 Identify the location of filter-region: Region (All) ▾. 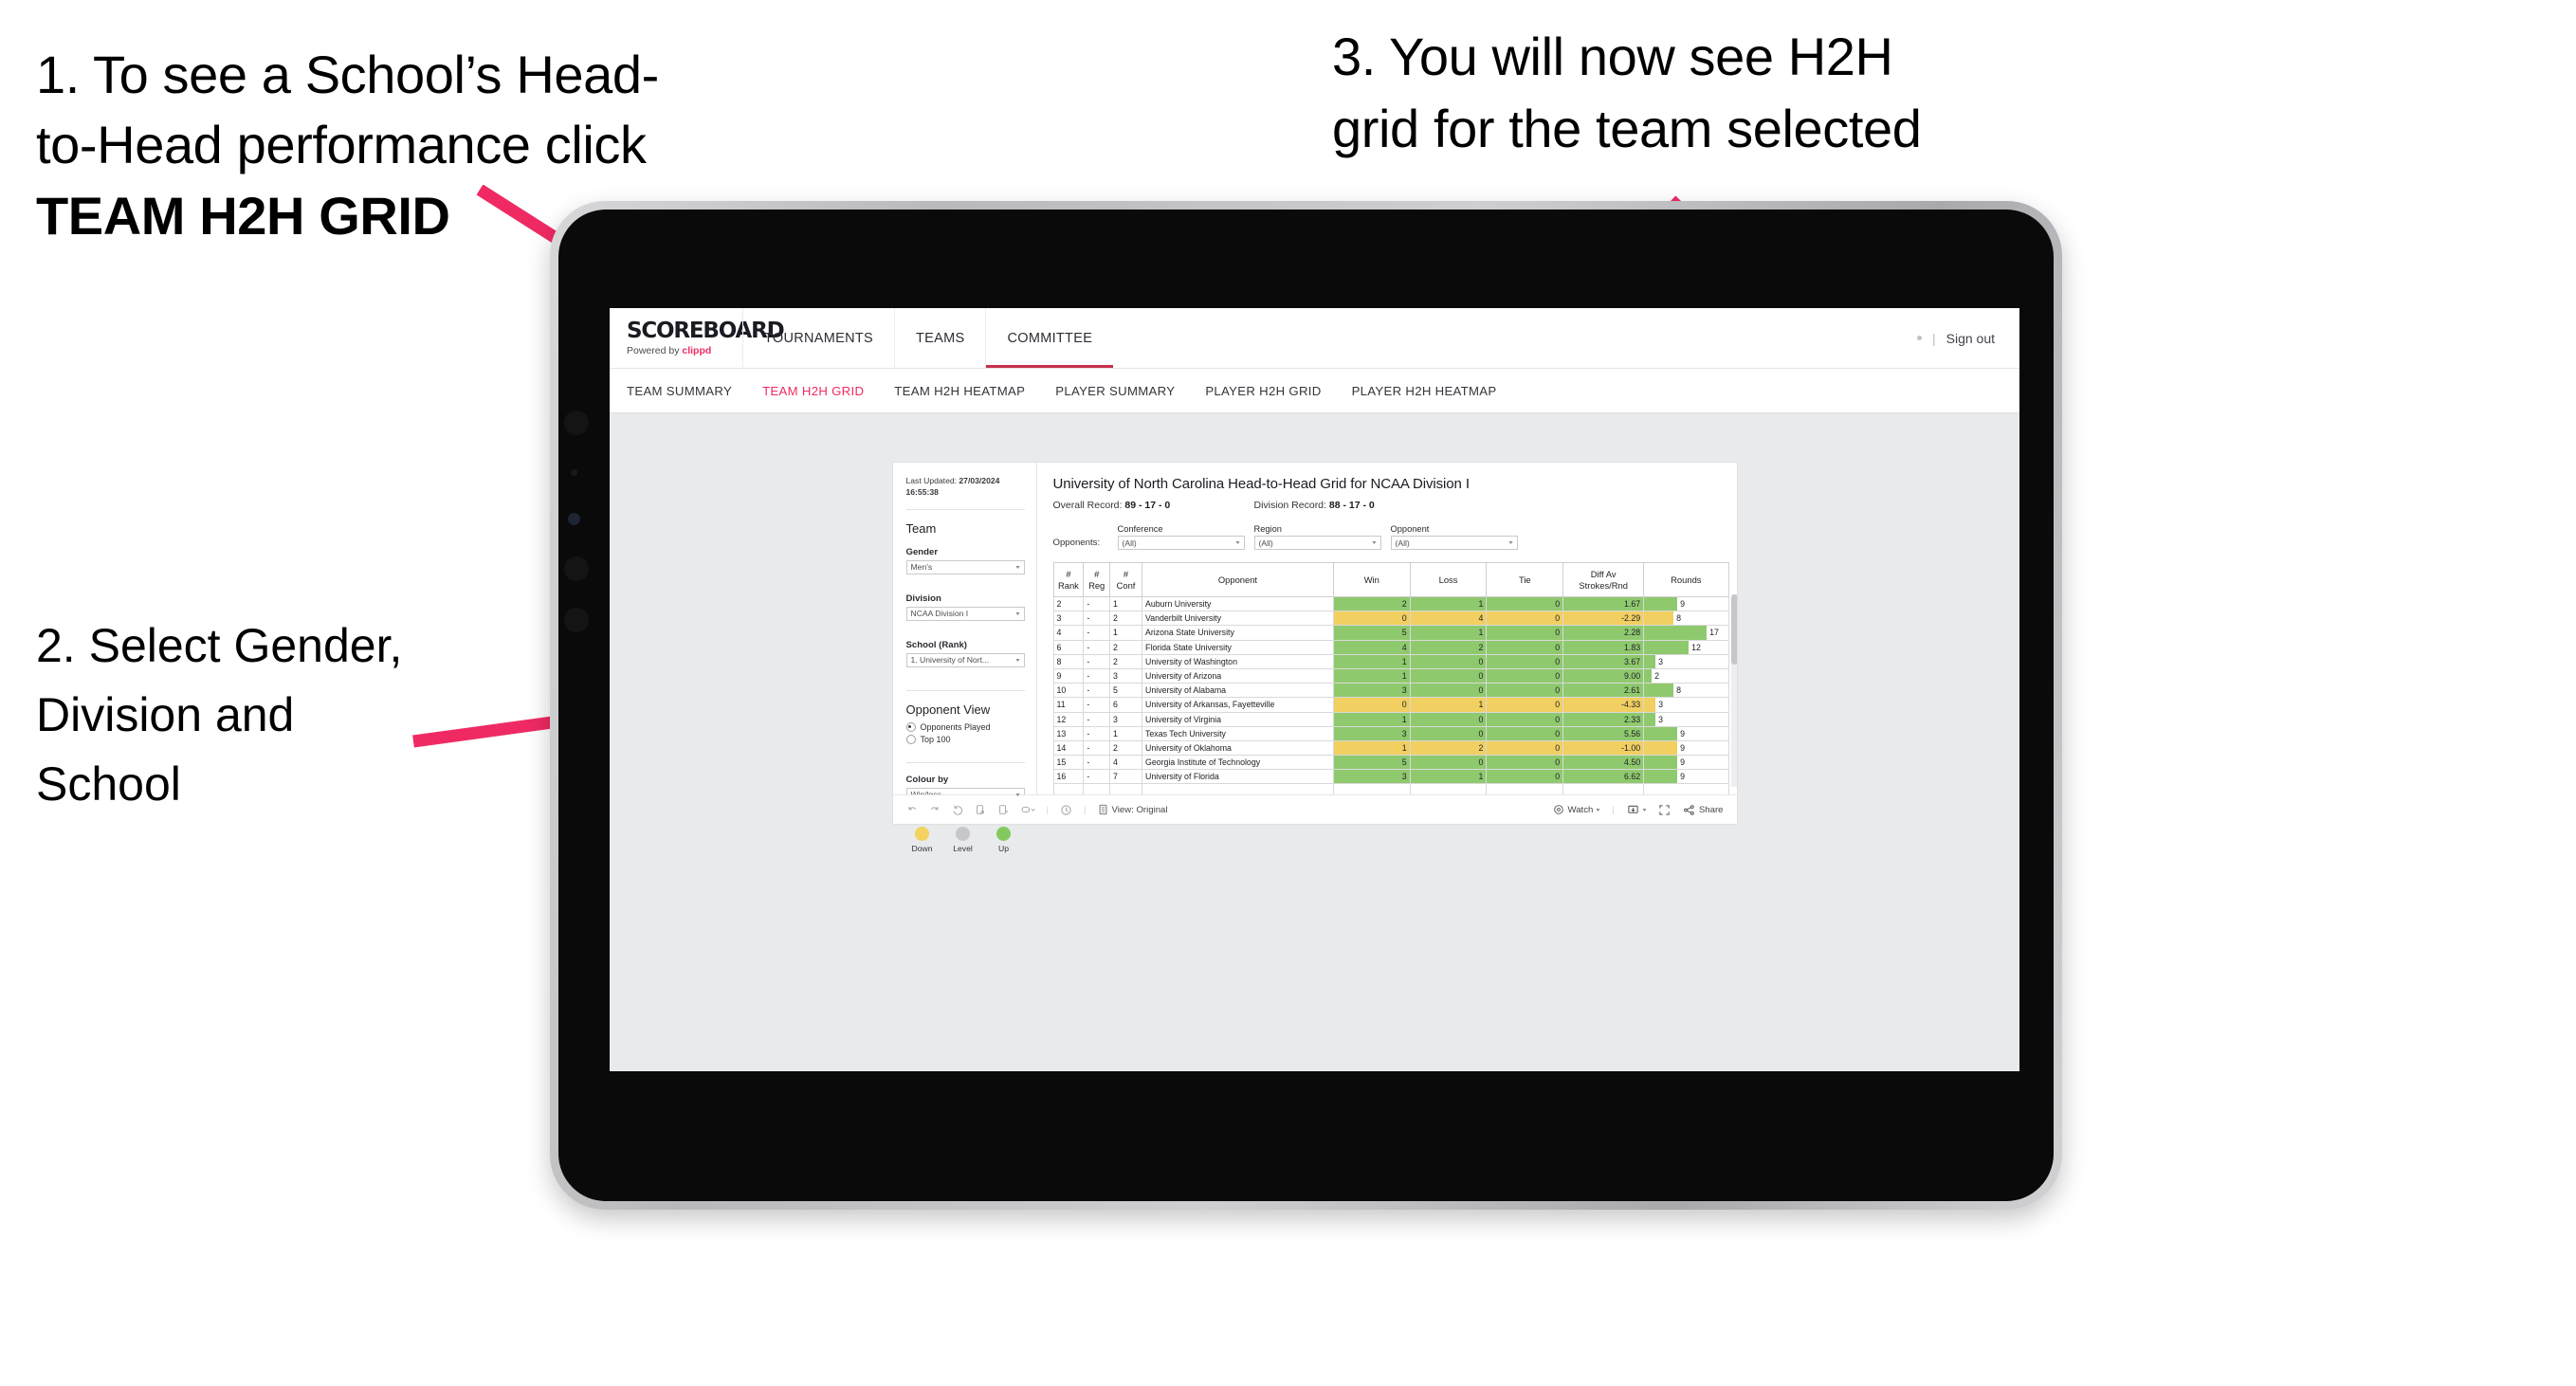
(1317, 537).